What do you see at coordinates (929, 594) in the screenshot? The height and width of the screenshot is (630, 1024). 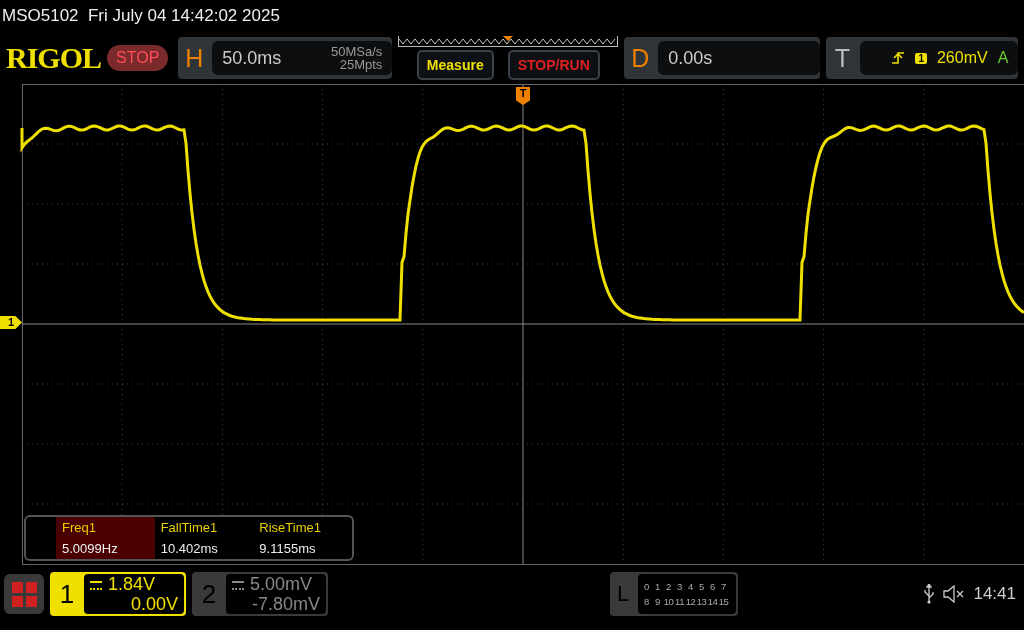 I see `usb-icon` at bounding box center [929, 594].